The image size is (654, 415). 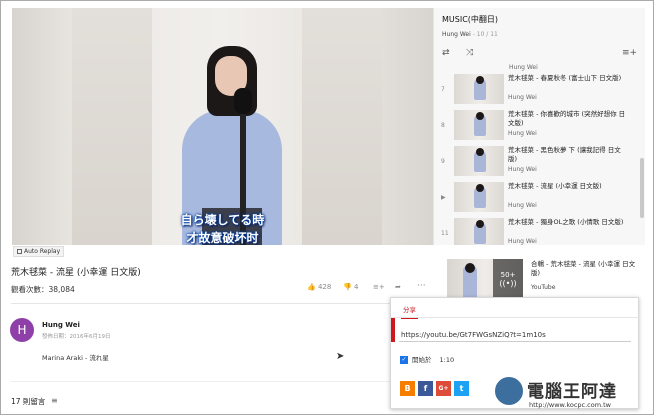 I want to click on playlist-item-current: ▶ 荒木毬菜 - 流星 (小幸運 日文版) Hung Wei, so click(x=539, y=197).